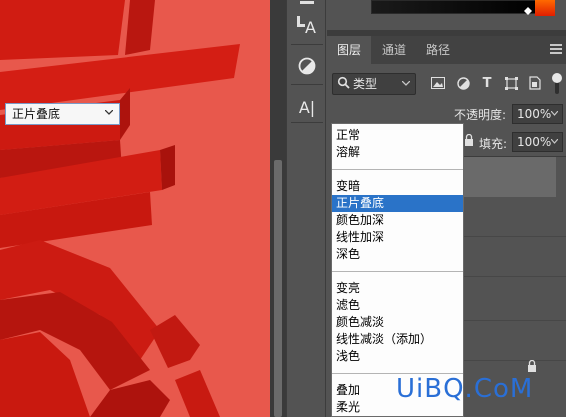 The width and height of the screenshot is (566, 417). What do you see at coordinates (307, 4) in the screenshot?
I see `tool-strip-top-edge` at bounding box center [307, 4].